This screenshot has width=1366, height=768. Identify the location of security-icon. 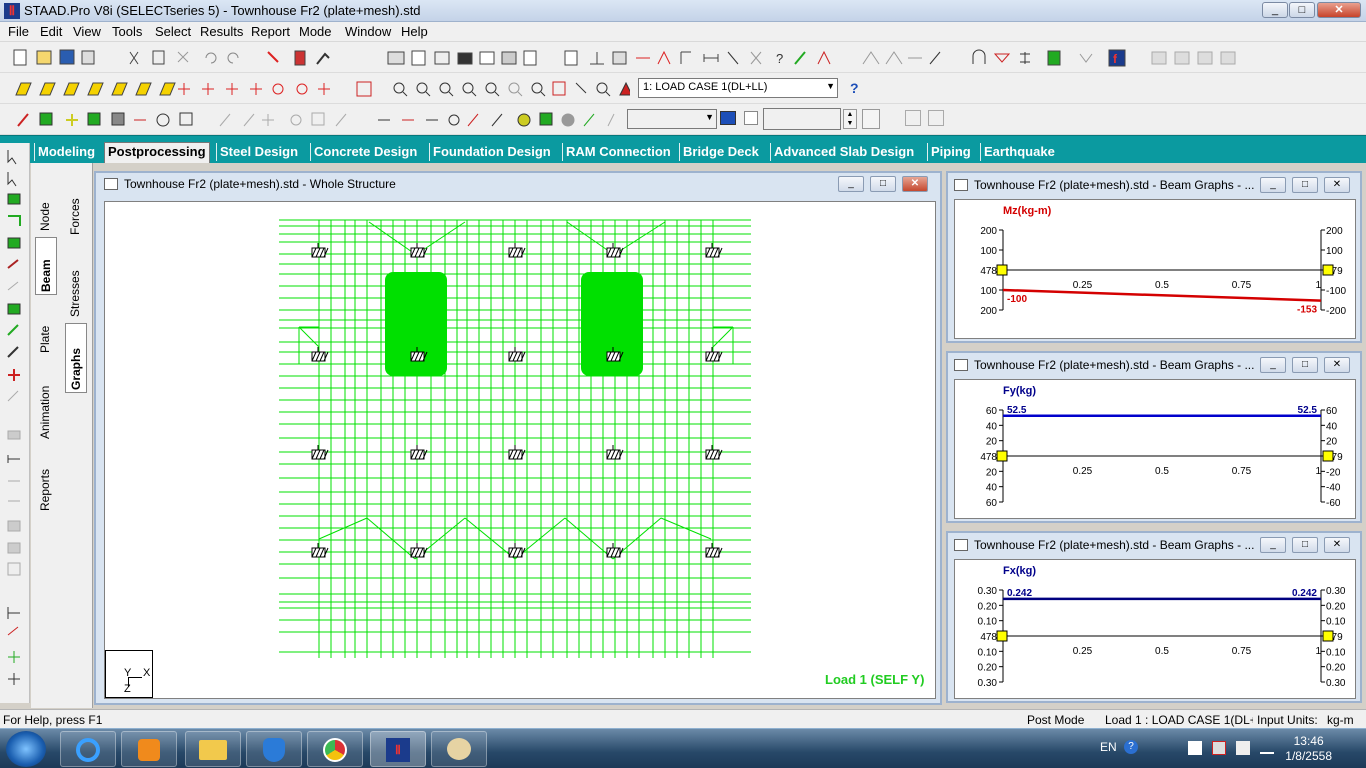
(274, 749).